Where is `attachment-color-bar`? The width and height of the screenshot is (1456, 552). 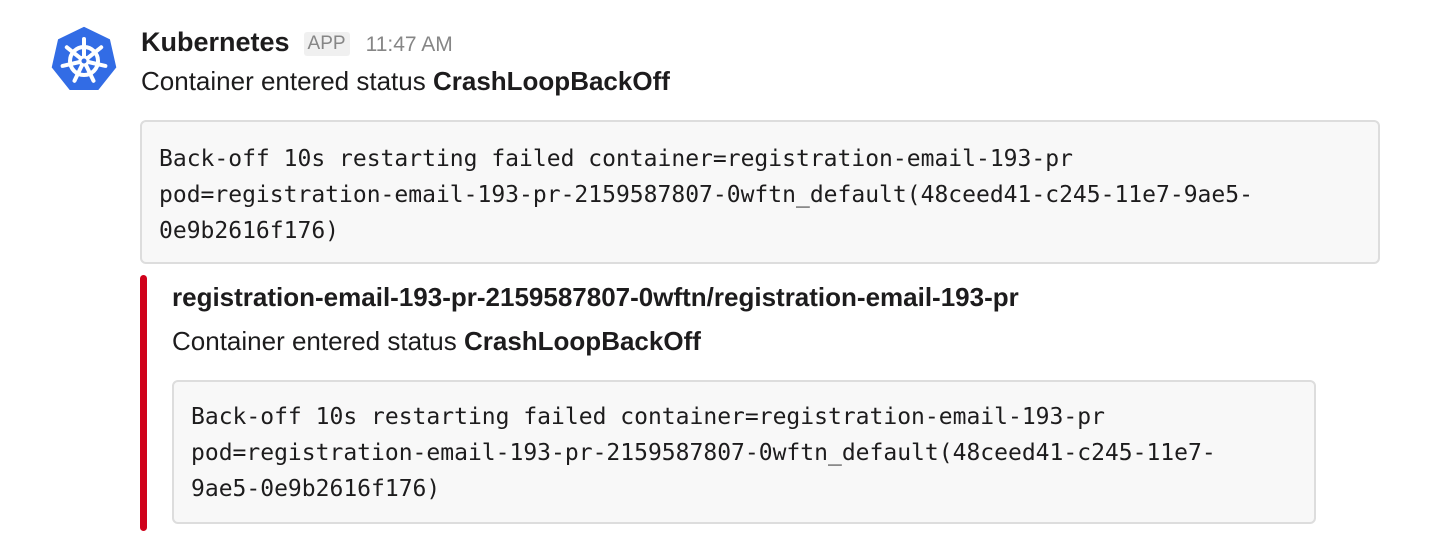
attachment-color-bar is located at coordinates (143, 403).